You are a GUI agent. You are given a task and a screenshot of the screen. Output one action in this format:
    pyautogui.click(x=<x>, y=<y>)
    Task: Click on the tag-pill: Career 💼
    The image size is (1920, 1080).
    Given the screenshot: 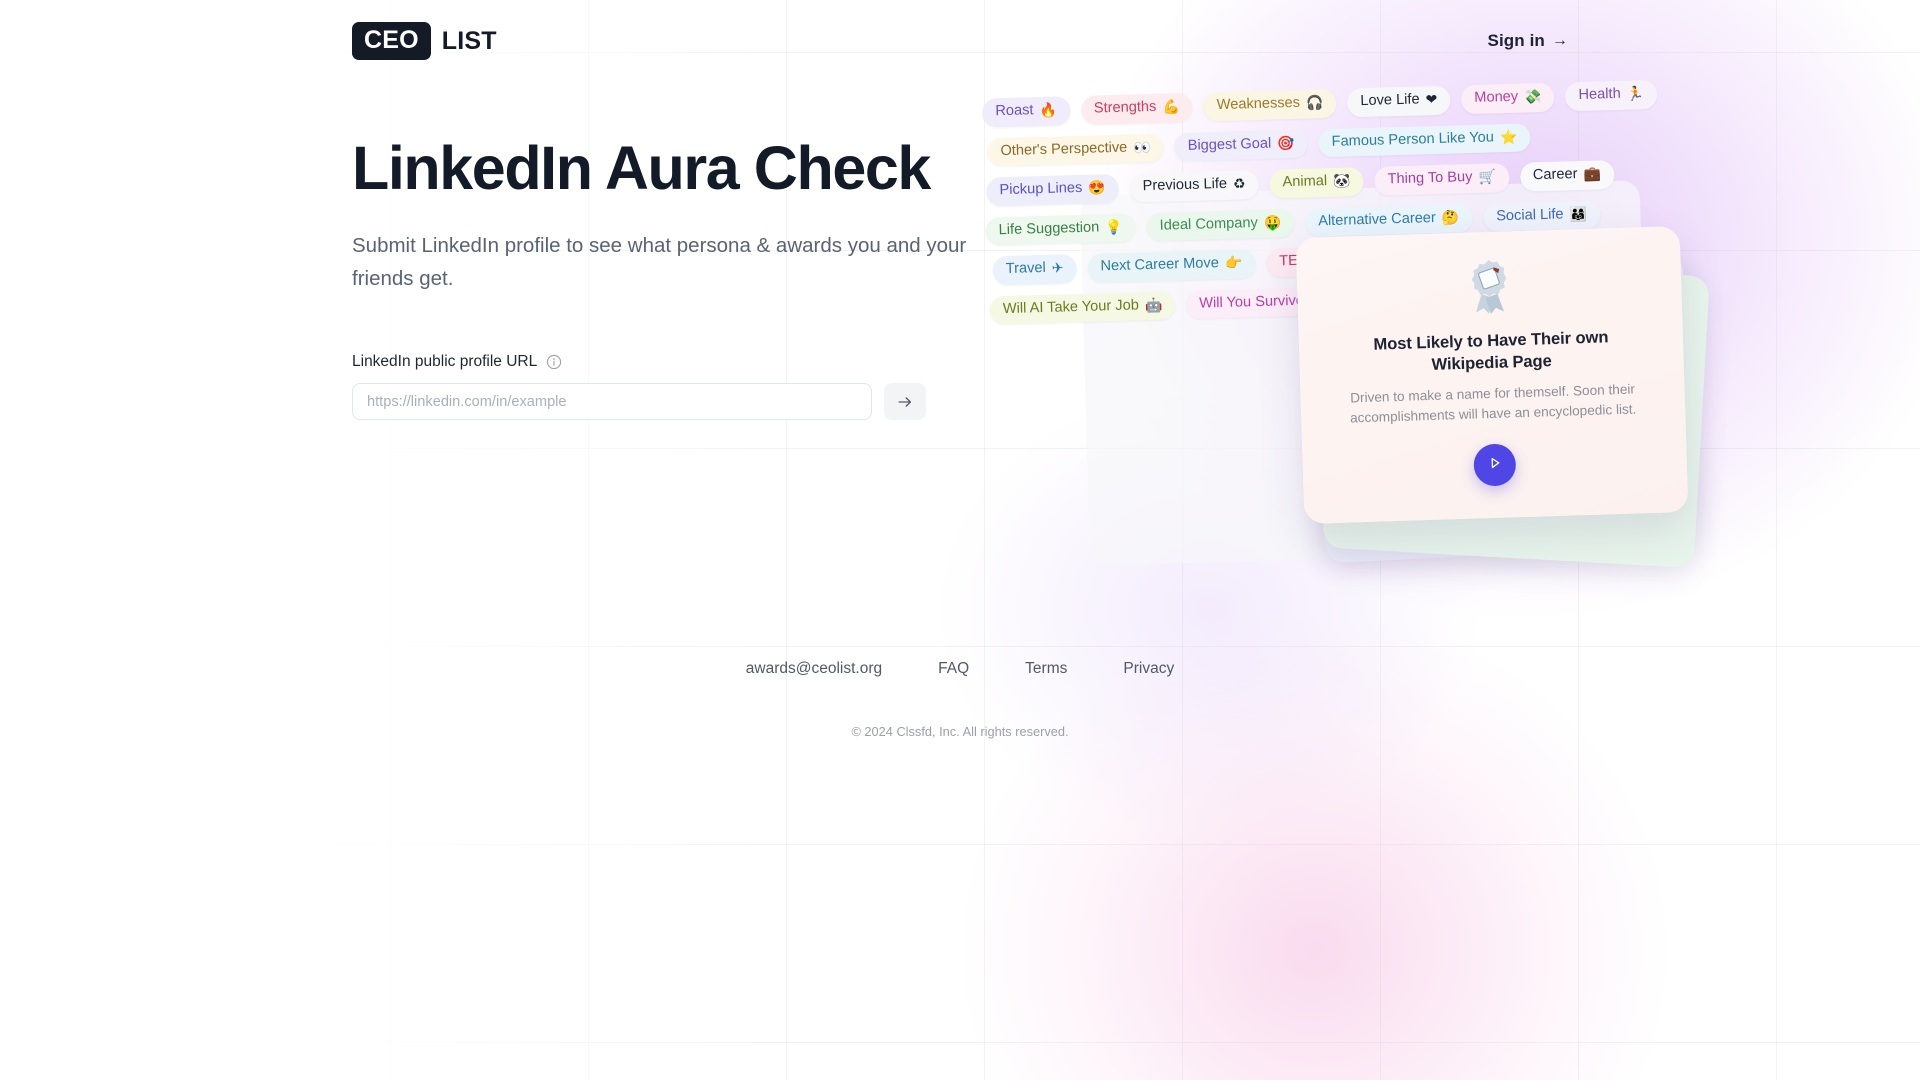 What is the action you would take?
    pyautogui.click(x=1567, y=176)
    